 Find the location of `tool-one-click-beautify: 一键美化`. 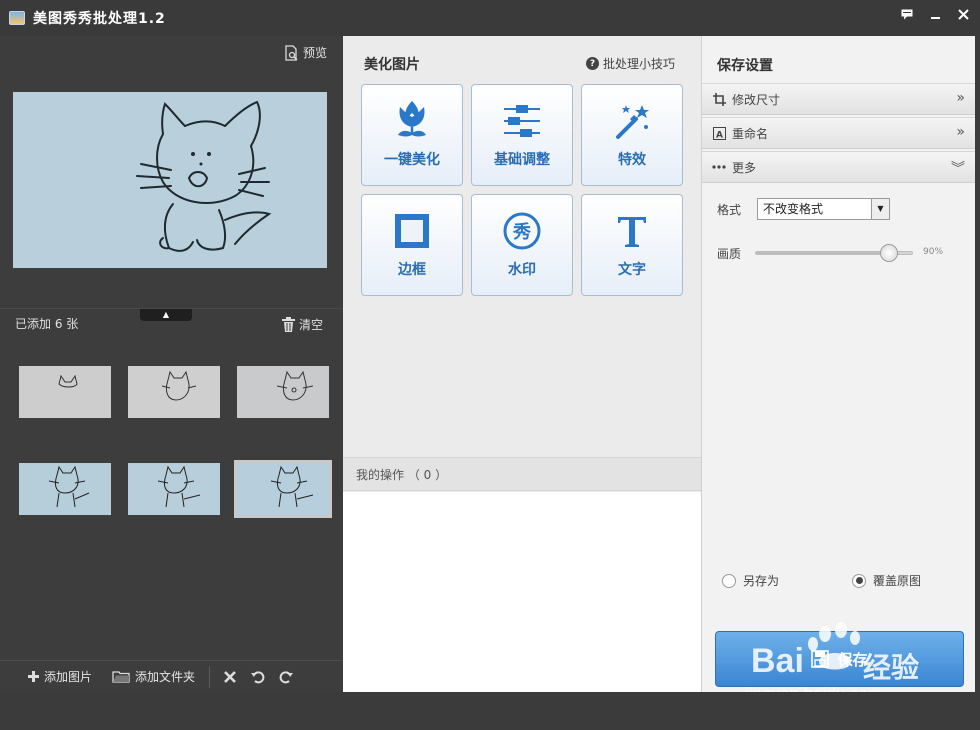

tool-one-click-beautify: 一键美化 is located at coordinates (412, 135).